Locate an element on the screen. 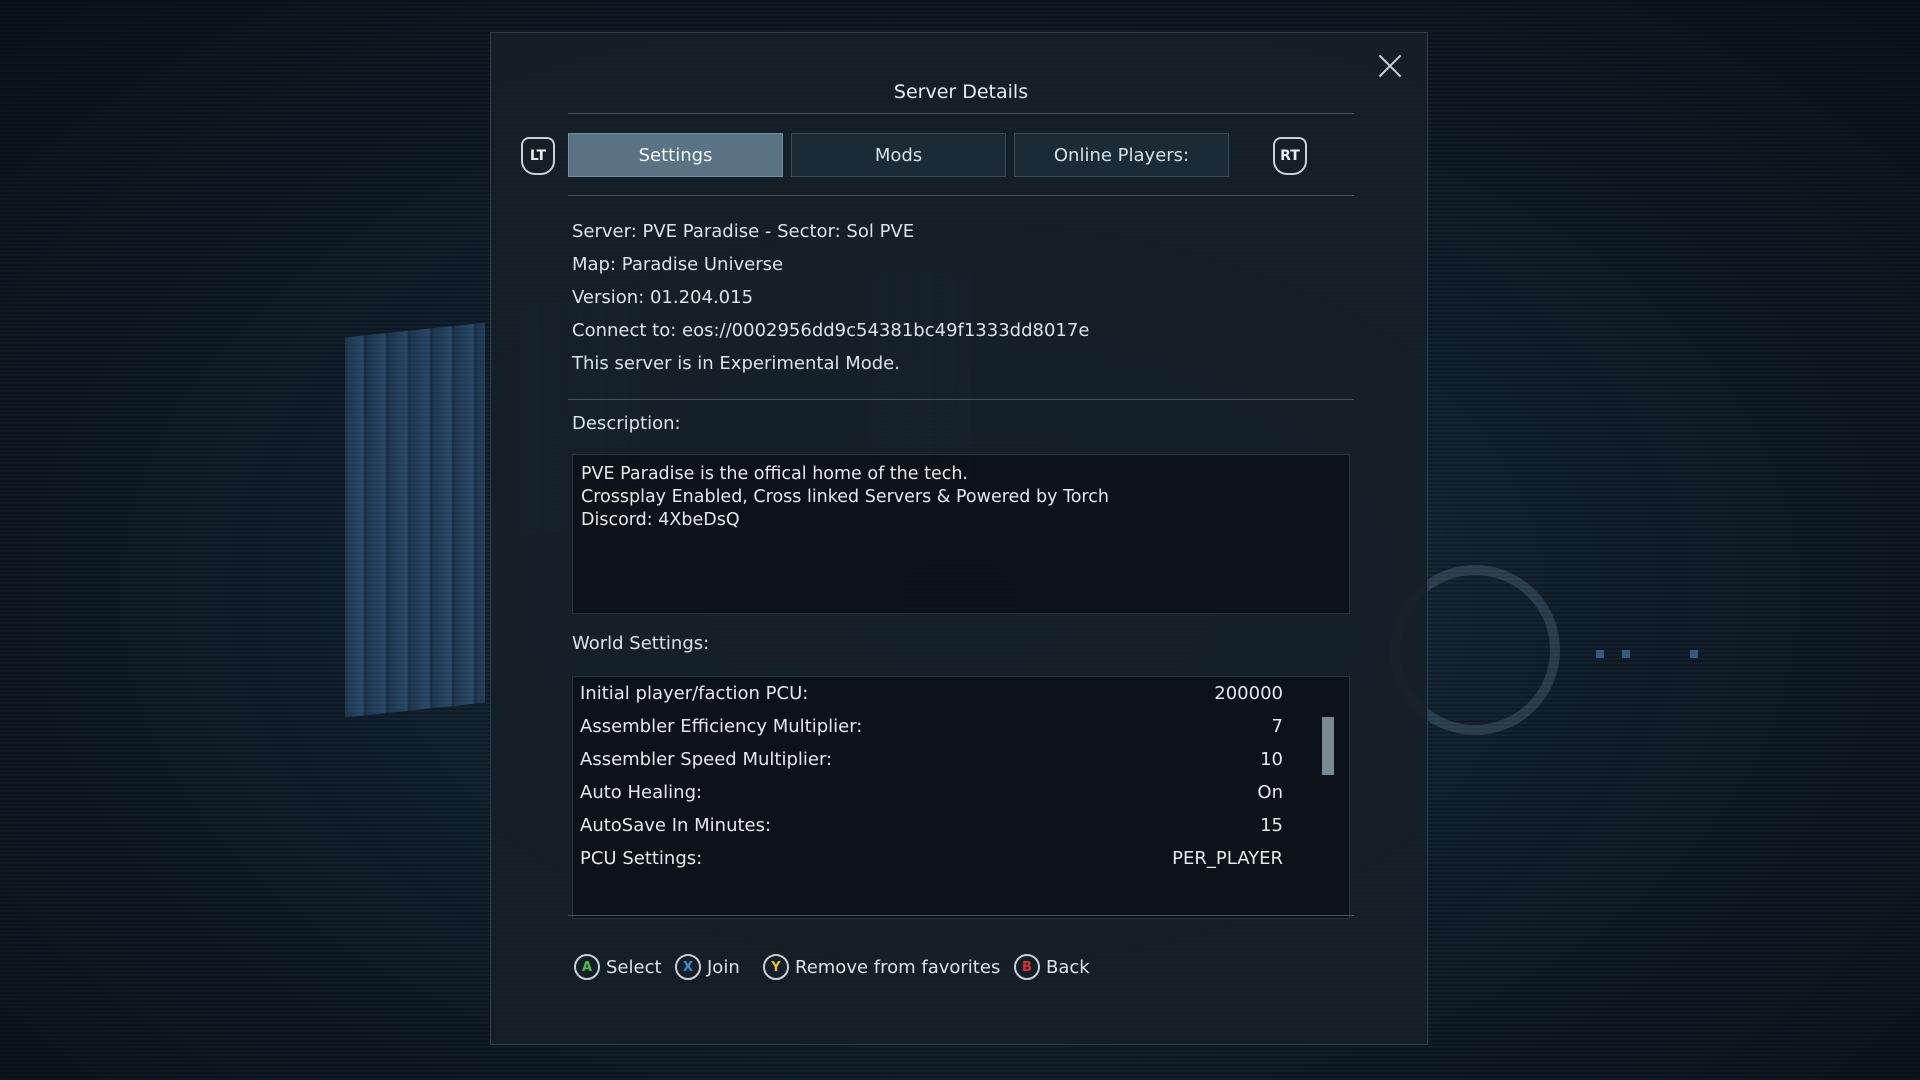 The height and width of the screenshot is (1080, 1920). join-hint: X Join is located at coordinates (707, 967).